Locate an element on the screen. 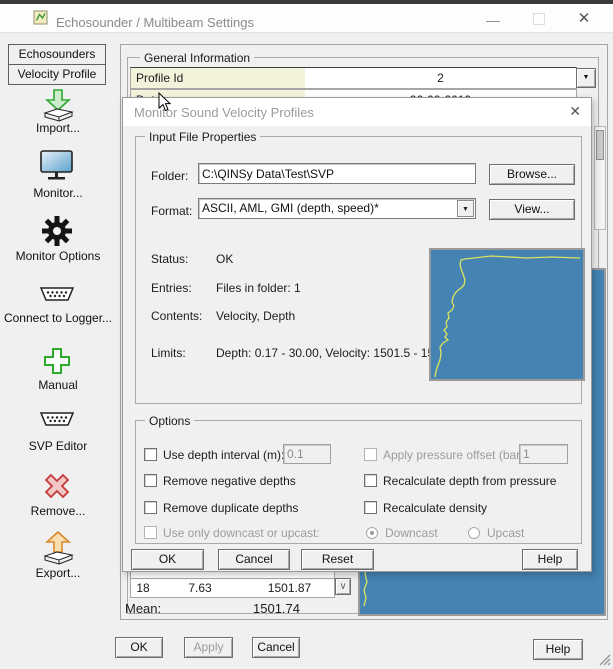 The image size is (613, 669). contents-value: Velocity, Depth is located at coordinates (256, 316).